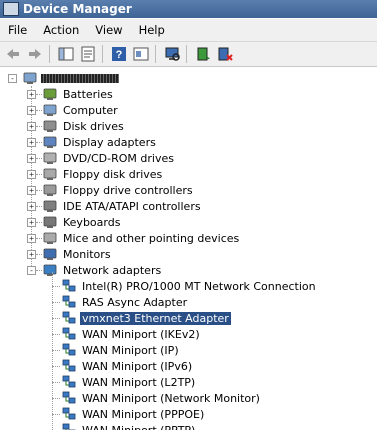 Image resolution: width=377 pixels, height=430 pixels. I want to click on category-disk-drives: + Disk drives, so click(76, 126).